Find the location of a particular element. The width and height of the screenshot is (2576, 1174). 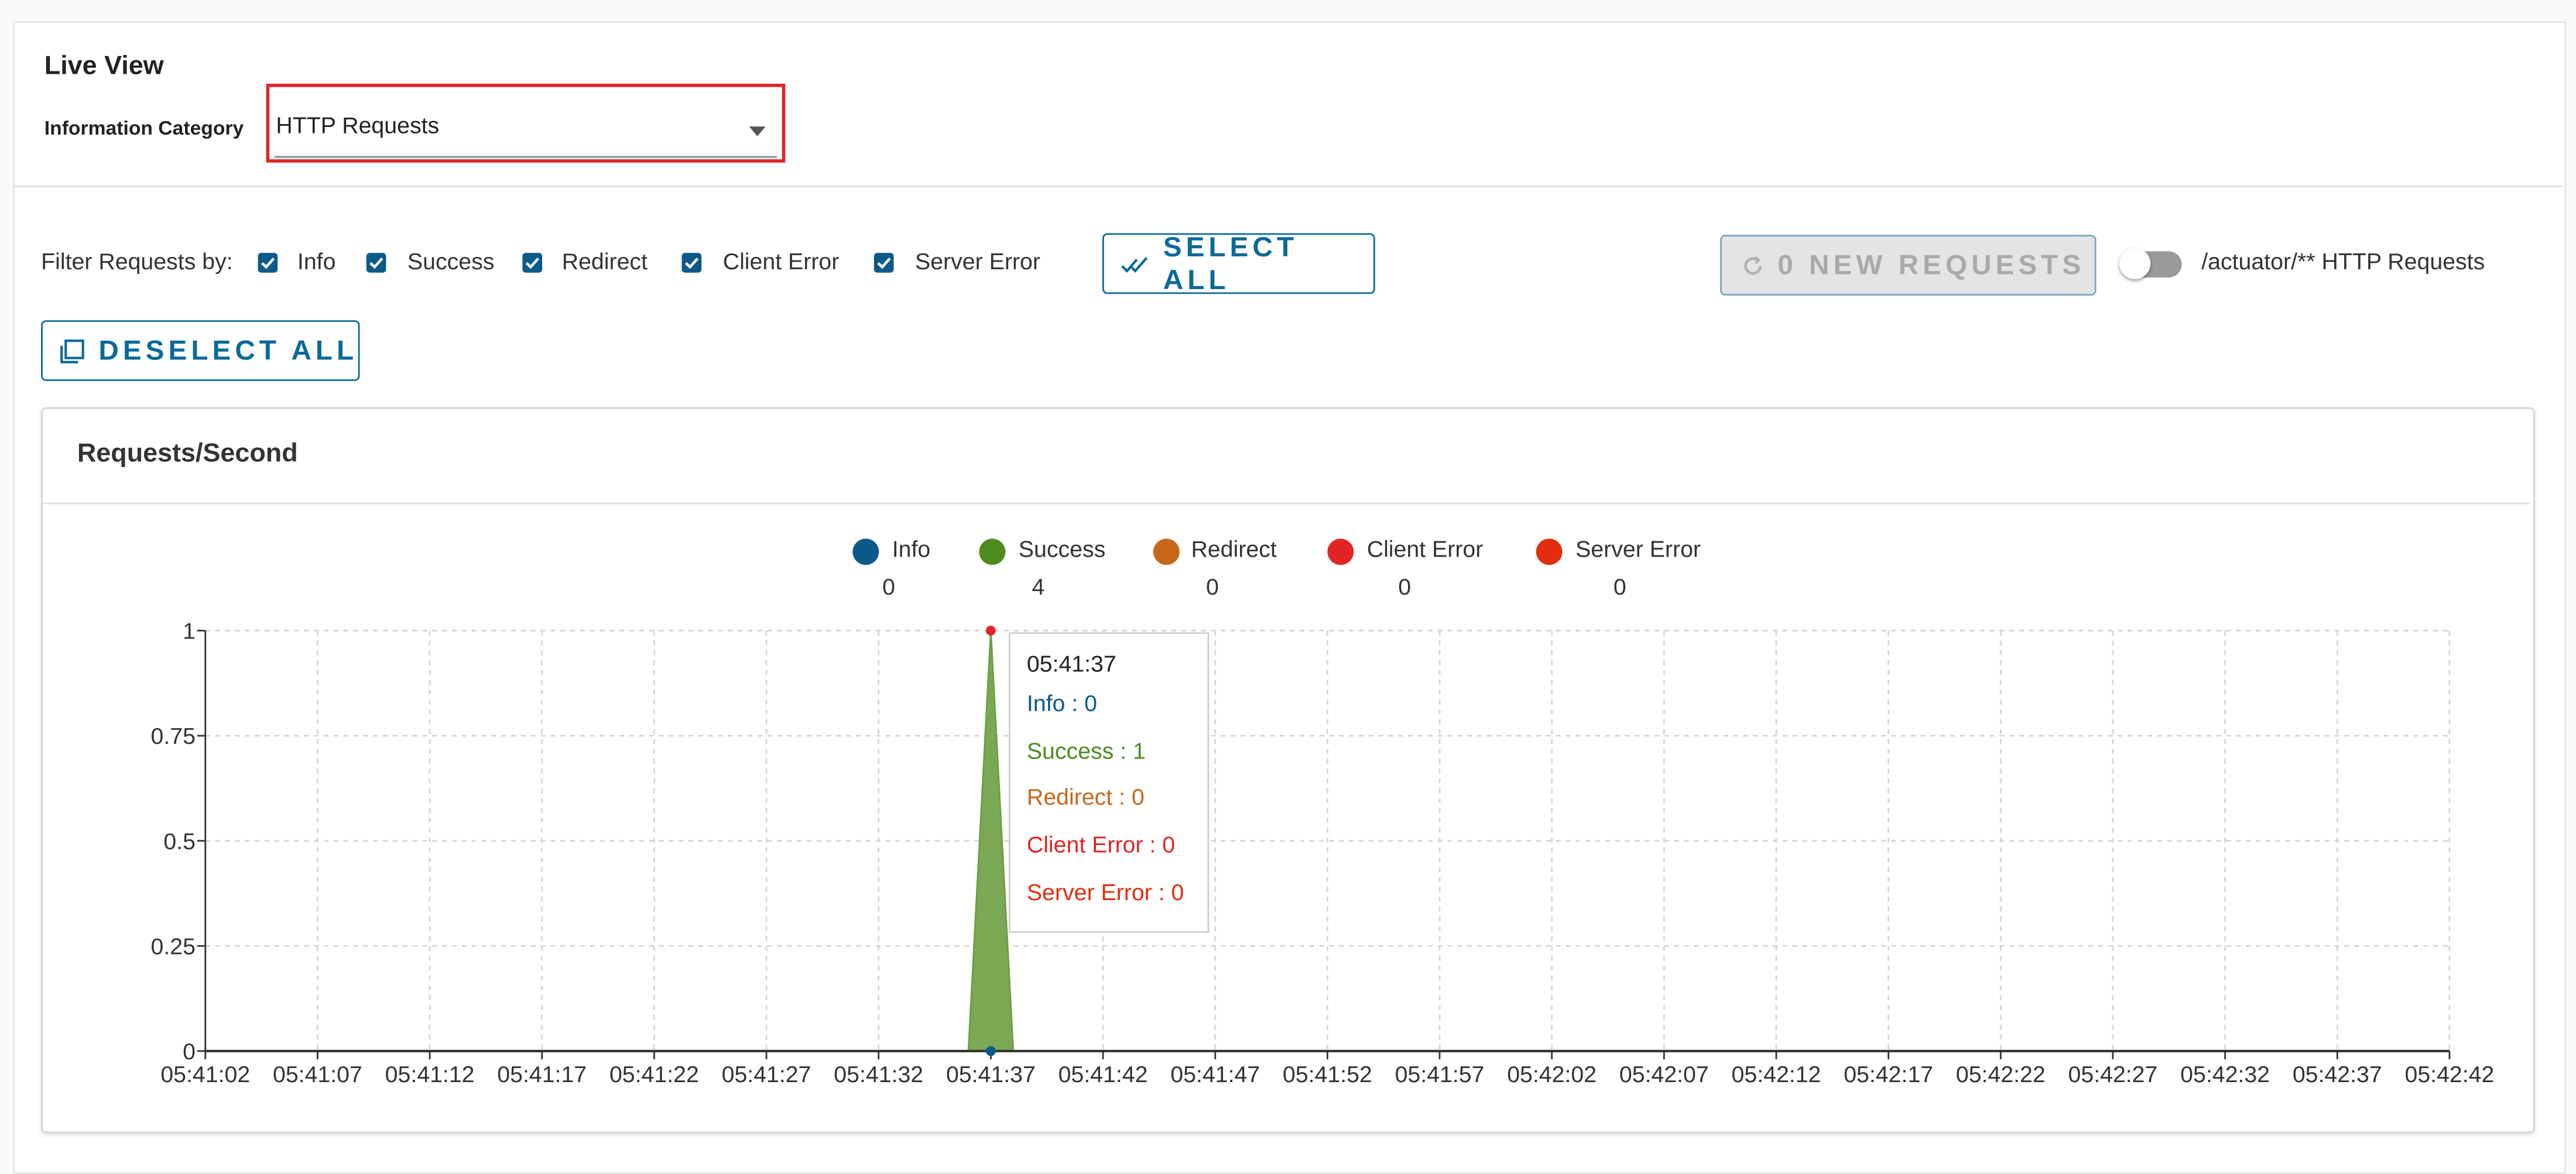

tooltip-success: Success : 1 is located at coordinates (1086, 751).